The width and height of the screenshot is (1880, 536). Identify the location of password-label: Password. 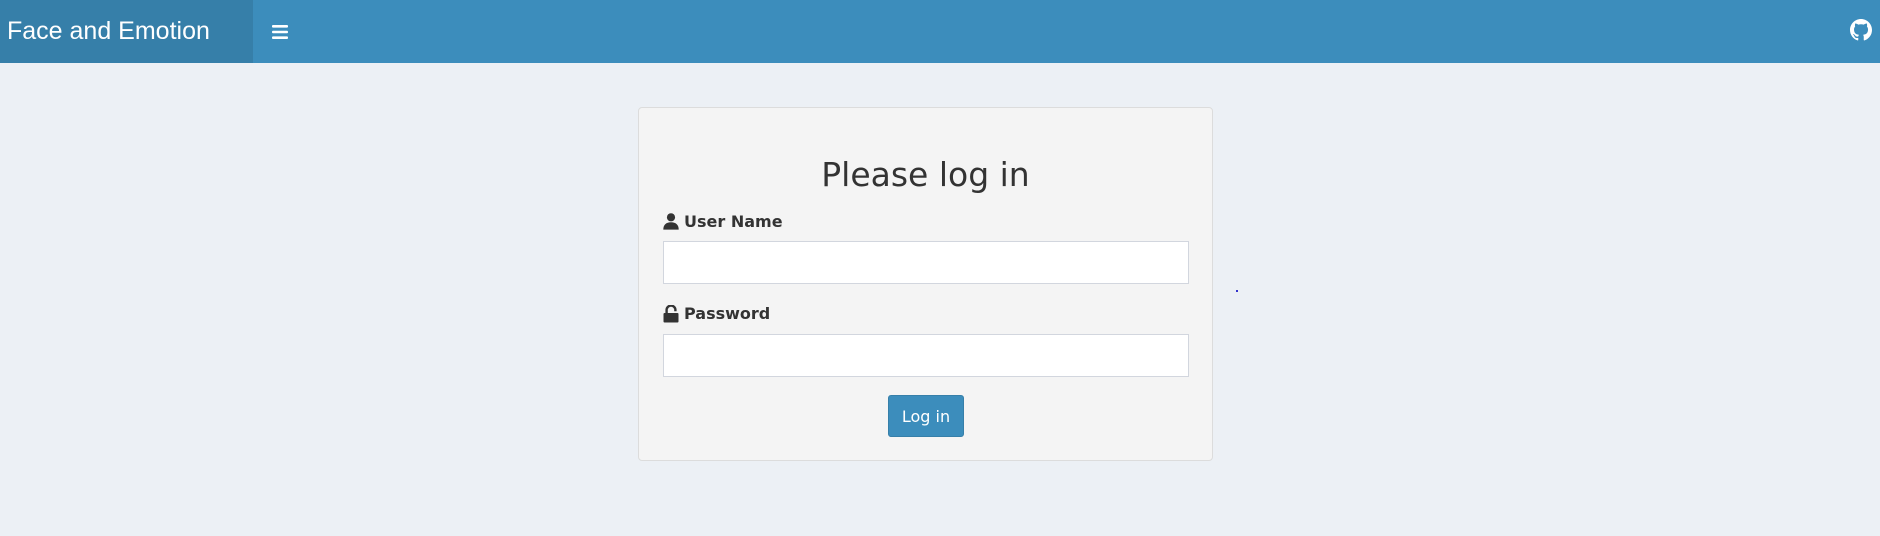
(716, 313).